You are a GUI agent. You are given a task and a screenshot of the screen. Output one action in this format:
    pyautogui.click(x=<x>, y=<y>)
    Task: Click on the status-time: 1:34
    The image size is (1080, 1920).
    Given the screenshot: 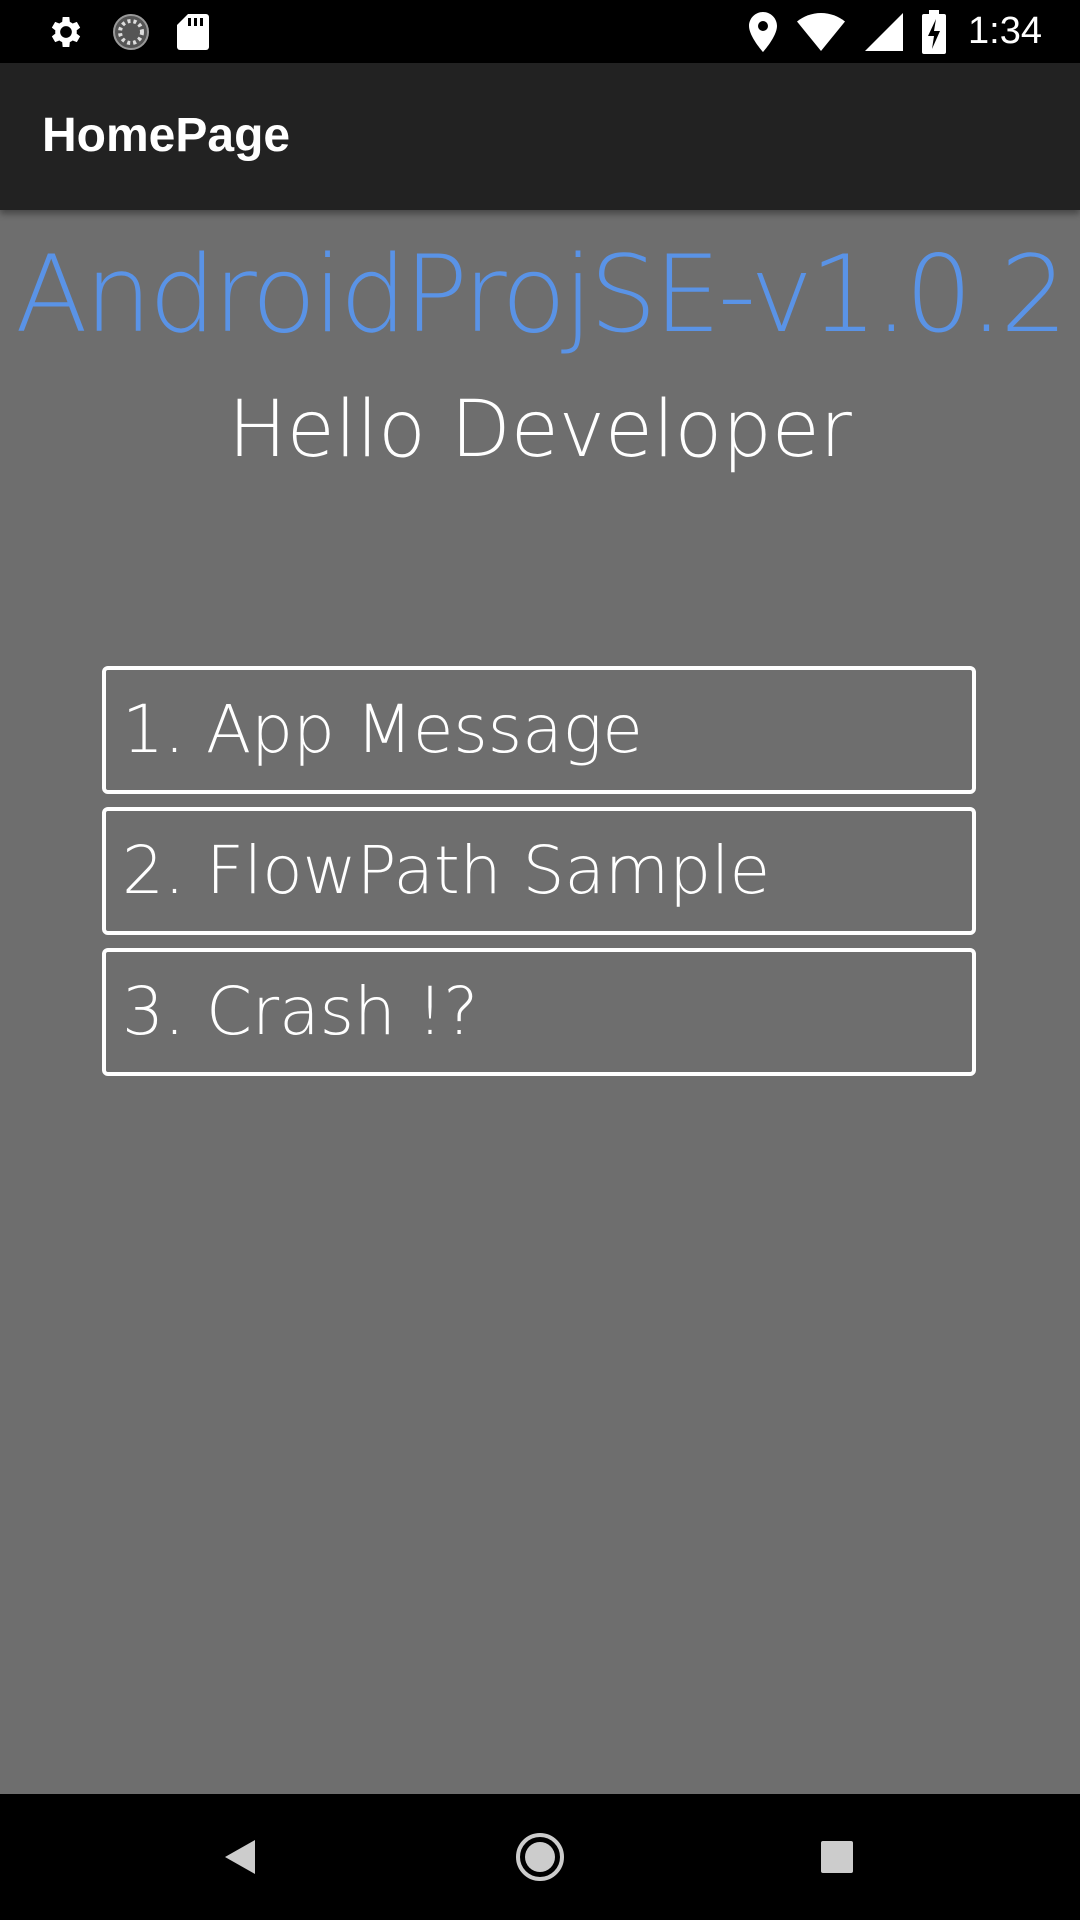 What is the action you would take?
    pyautogui.click(x=1005, y=31)
    